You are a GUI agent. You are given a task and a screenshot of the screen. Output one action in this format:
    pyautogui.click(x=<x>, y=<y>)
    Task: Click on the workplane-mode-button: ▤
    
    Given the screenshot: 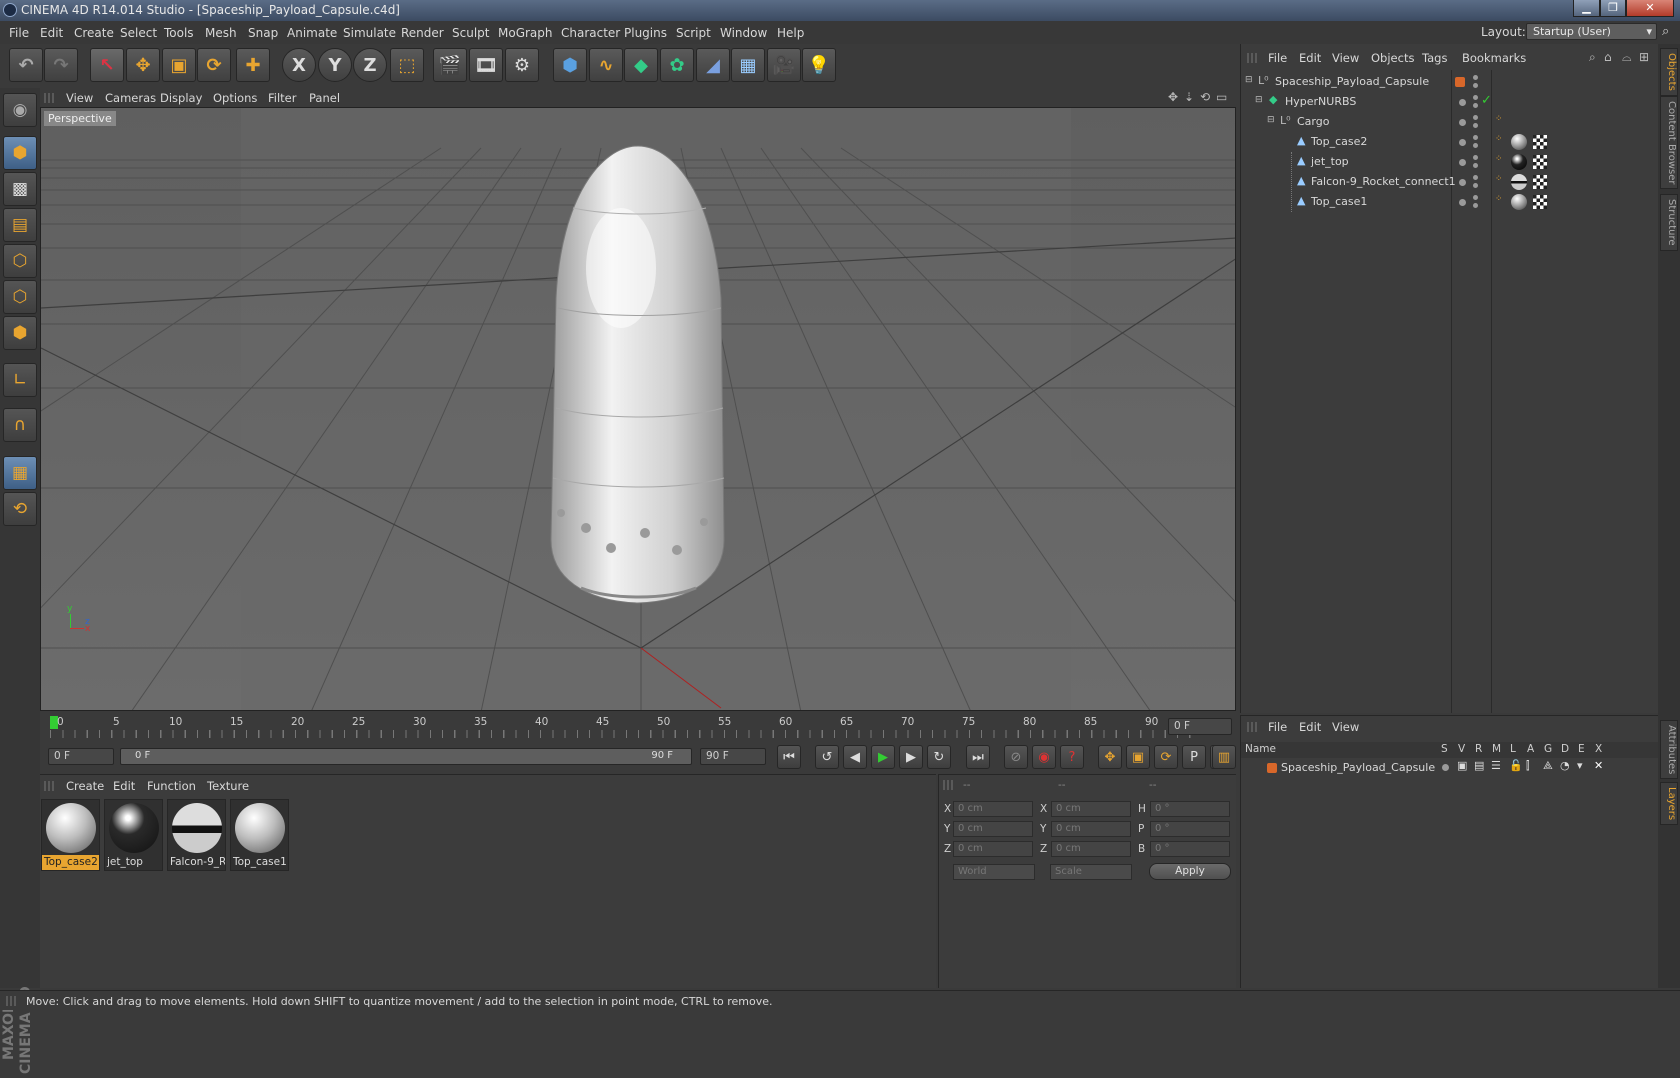 What is the action you would take?
    pyautogui.click(x=20, y=225)
    